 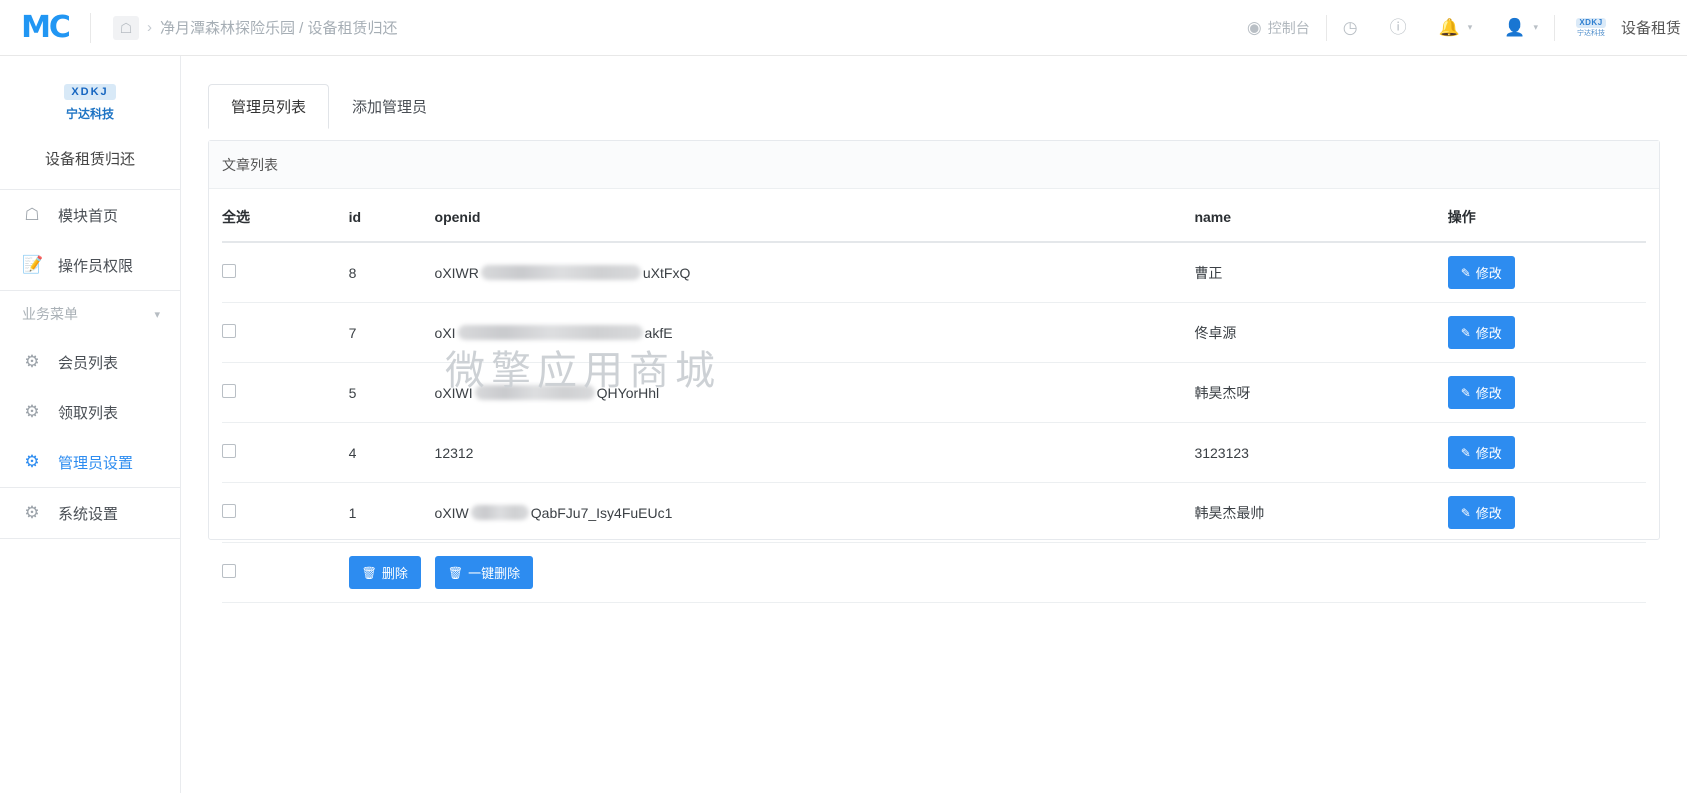 I want to click on help-circle-icon: ⓘ, so click(x=1398, y=27).